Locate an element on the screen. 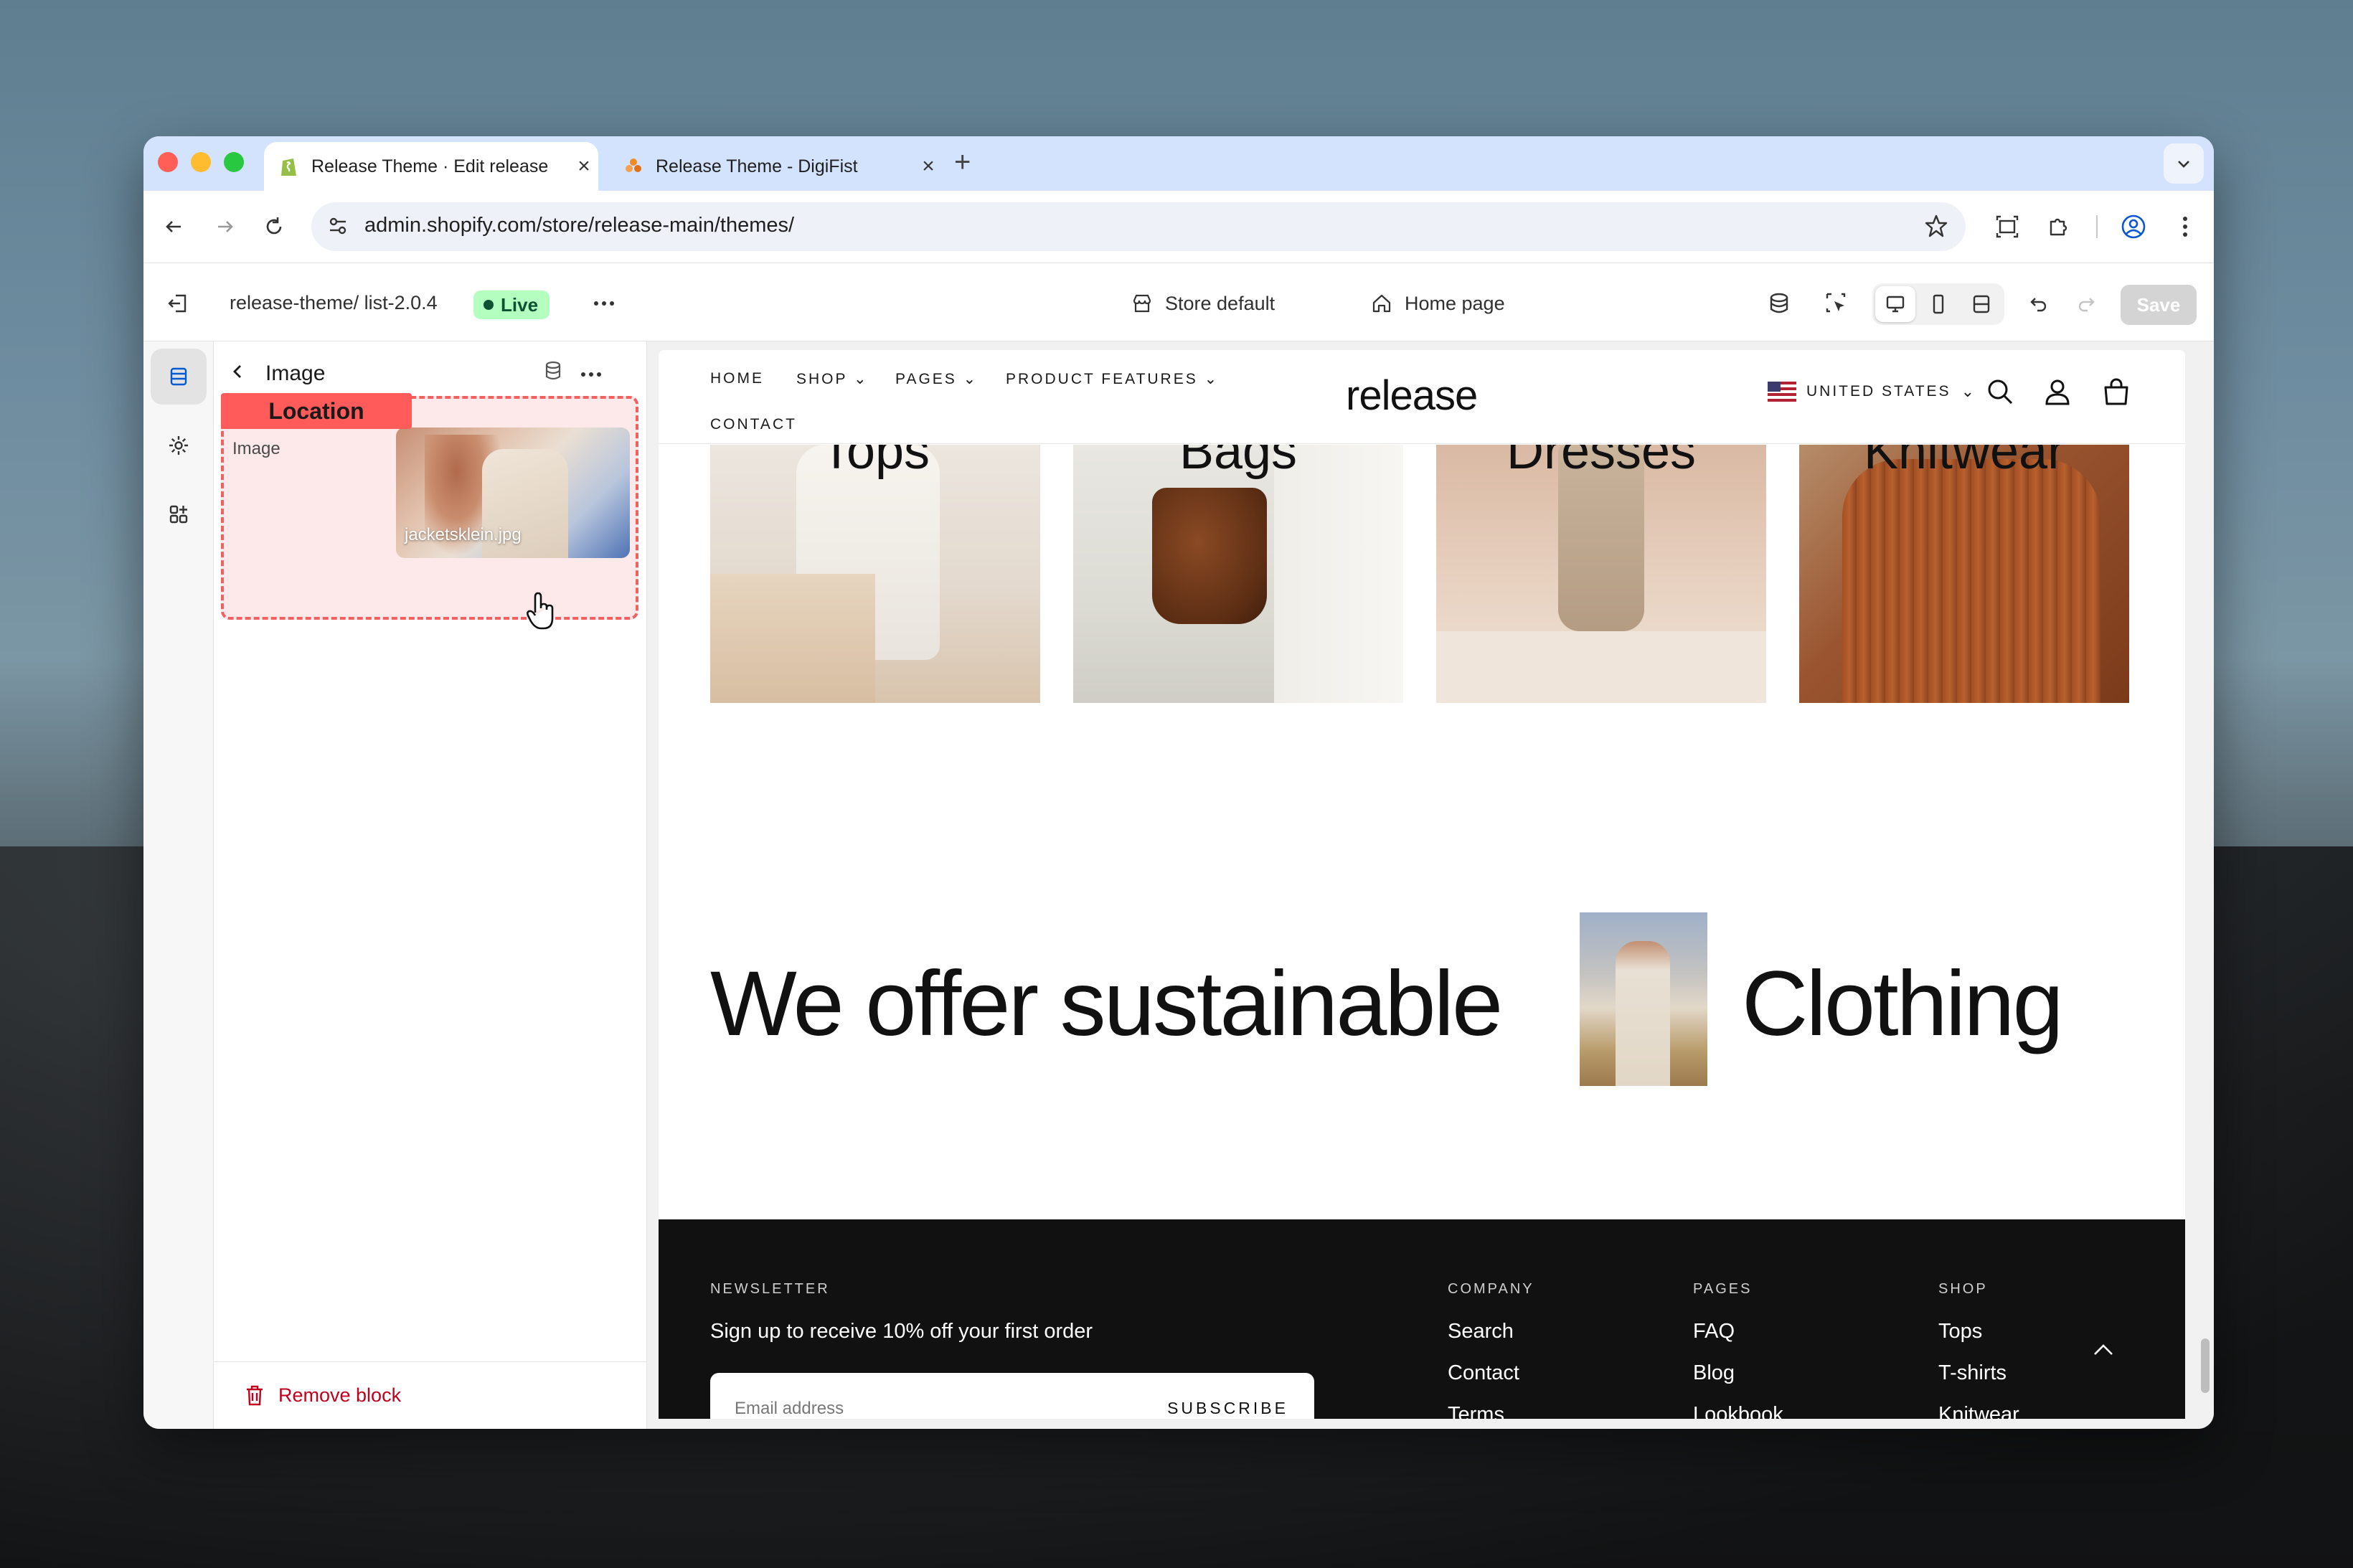  email-placeholder: Email address is located at coordinates (790, 1409).